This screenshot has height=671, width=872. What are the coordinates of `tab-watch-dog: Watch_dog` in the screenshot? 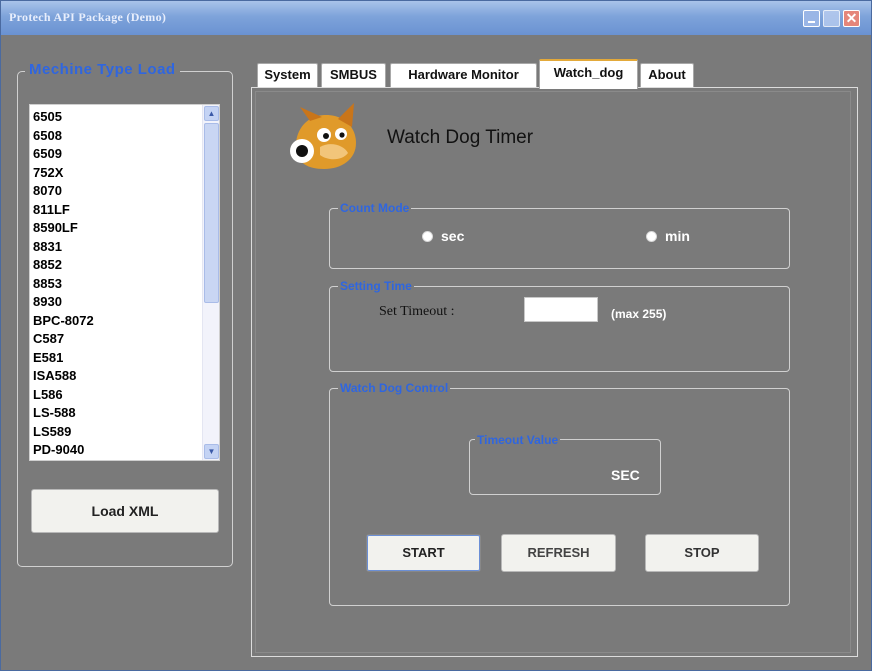 It's located at (588, 74).